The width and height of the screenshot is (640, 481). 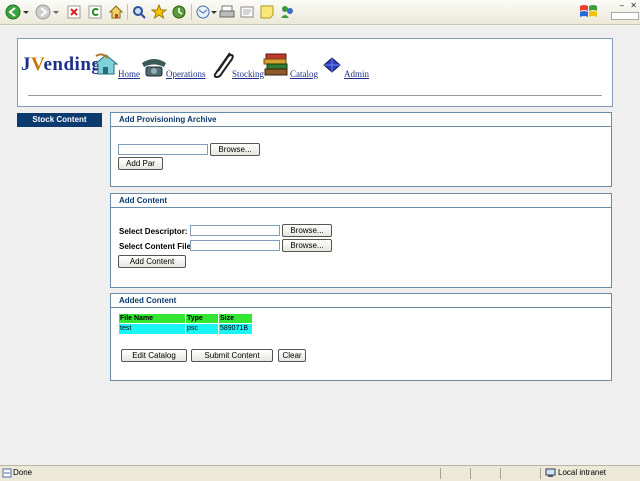 I want to click on intranet-zone-icon, so click(x=550, y=473).